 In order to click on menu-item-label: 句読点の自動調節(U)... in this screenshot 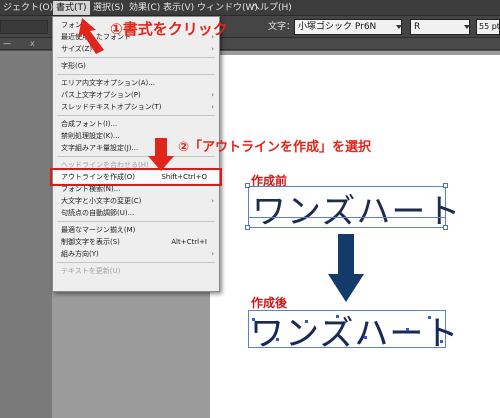, I will do `click(98, 213)`.